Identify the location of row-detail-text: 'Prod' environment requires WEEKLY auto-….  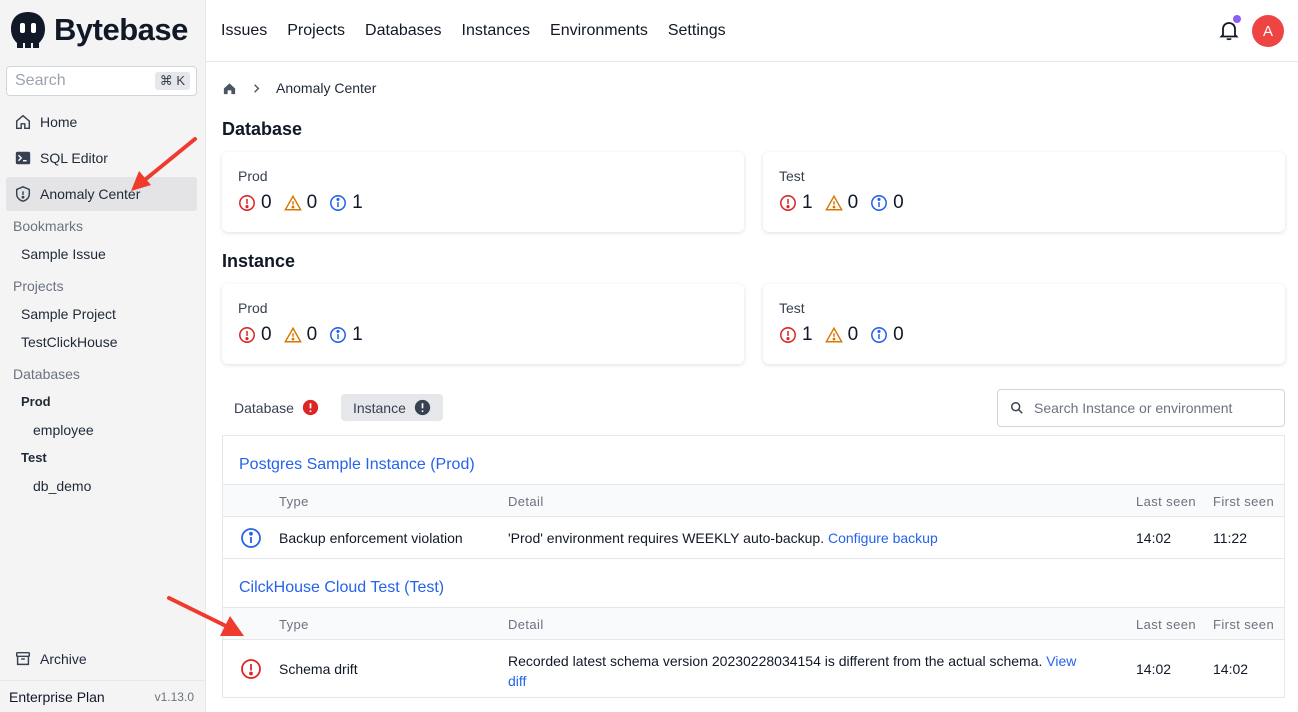
(666, 538).